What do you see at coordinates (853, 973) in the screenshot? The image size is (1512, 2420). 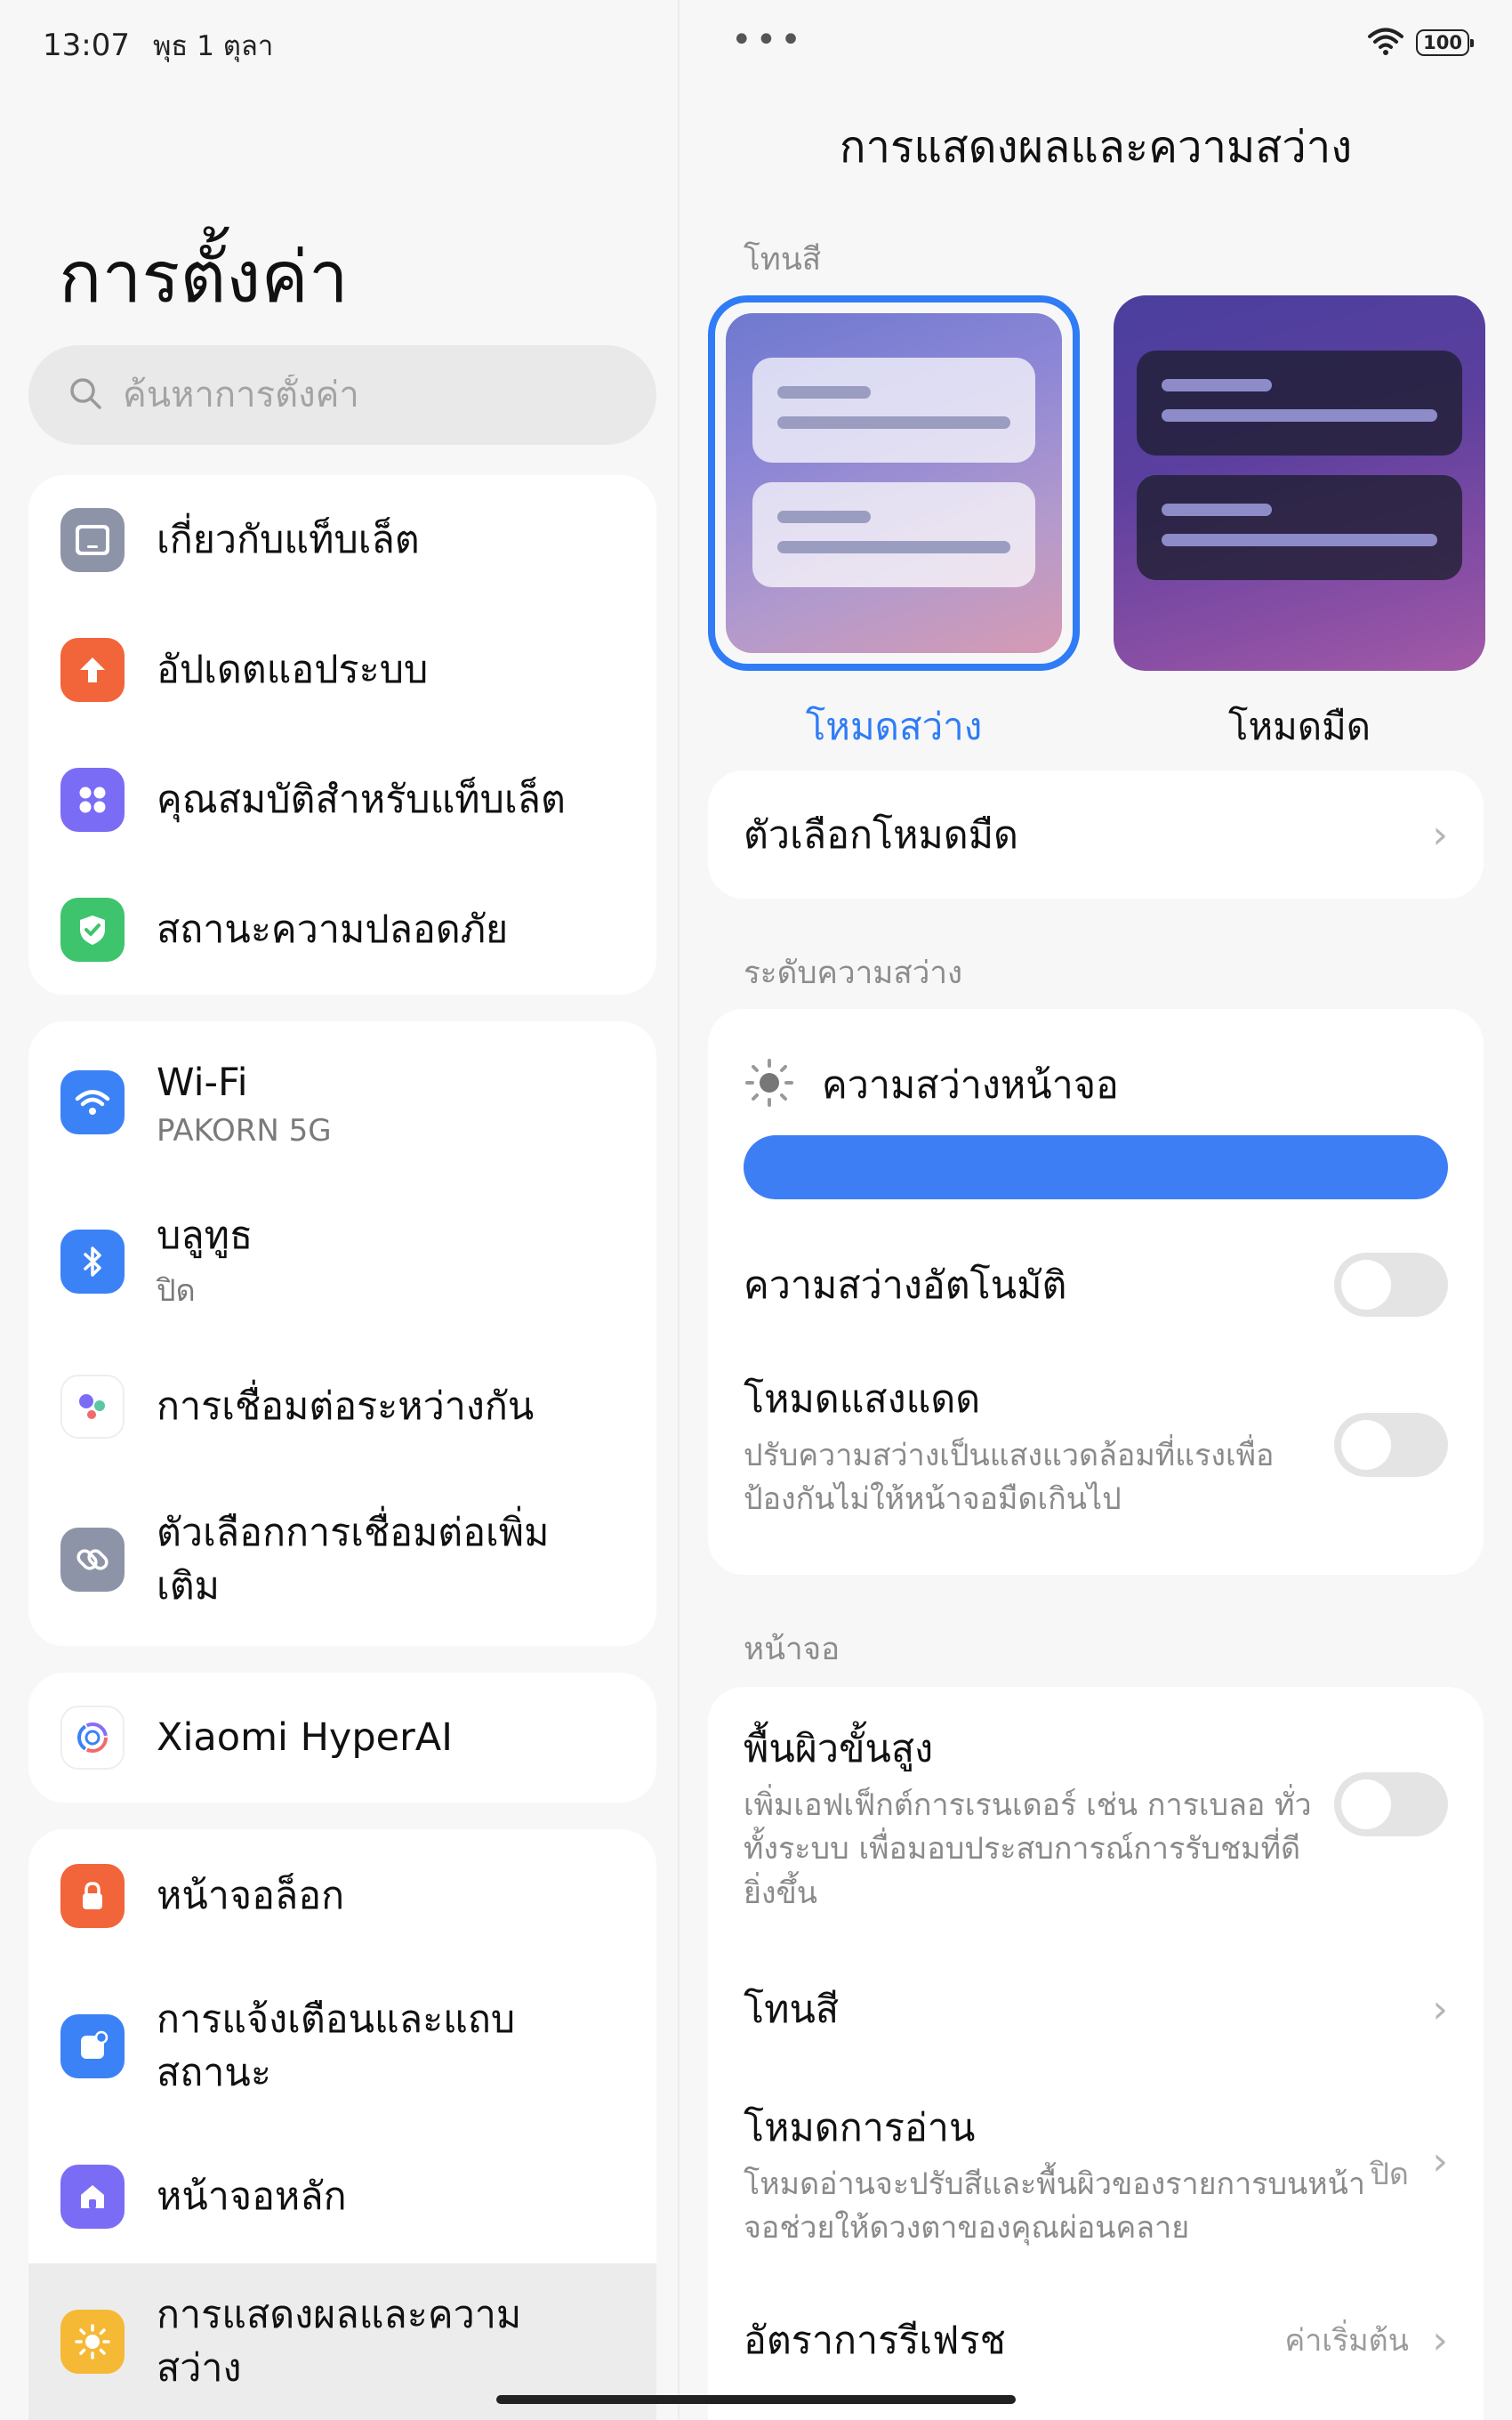 I see `section-label-brightness: ระดับความสว่าง` at bounding box center [853, 973].